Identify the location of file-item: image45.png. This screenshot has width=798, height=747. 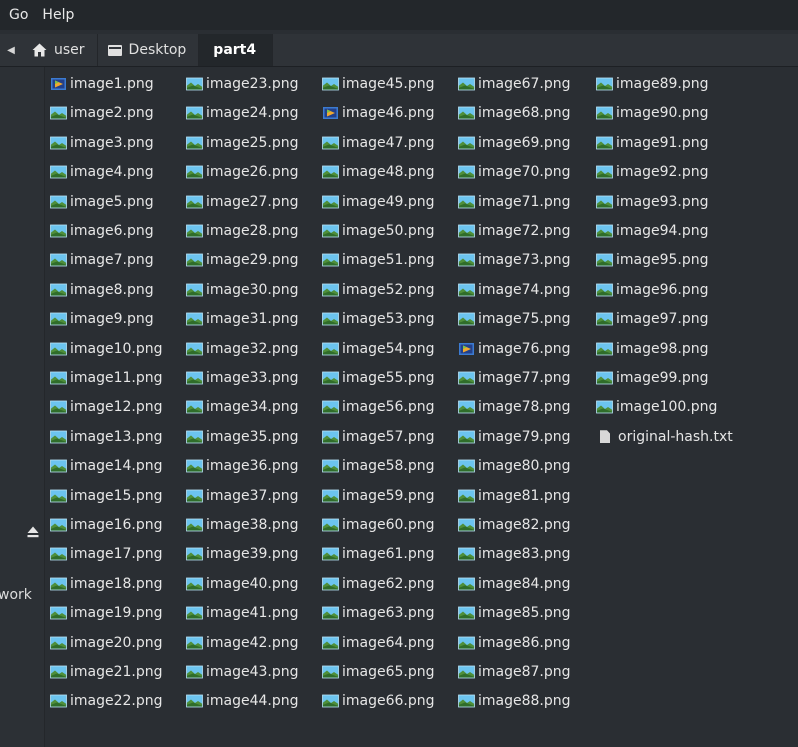
(378, 84).